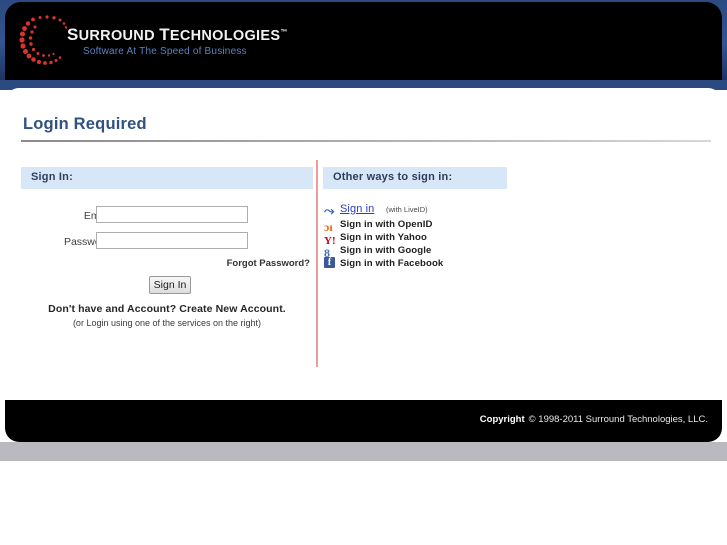  I want to click on facebook-icon: f, so click(330, 263).